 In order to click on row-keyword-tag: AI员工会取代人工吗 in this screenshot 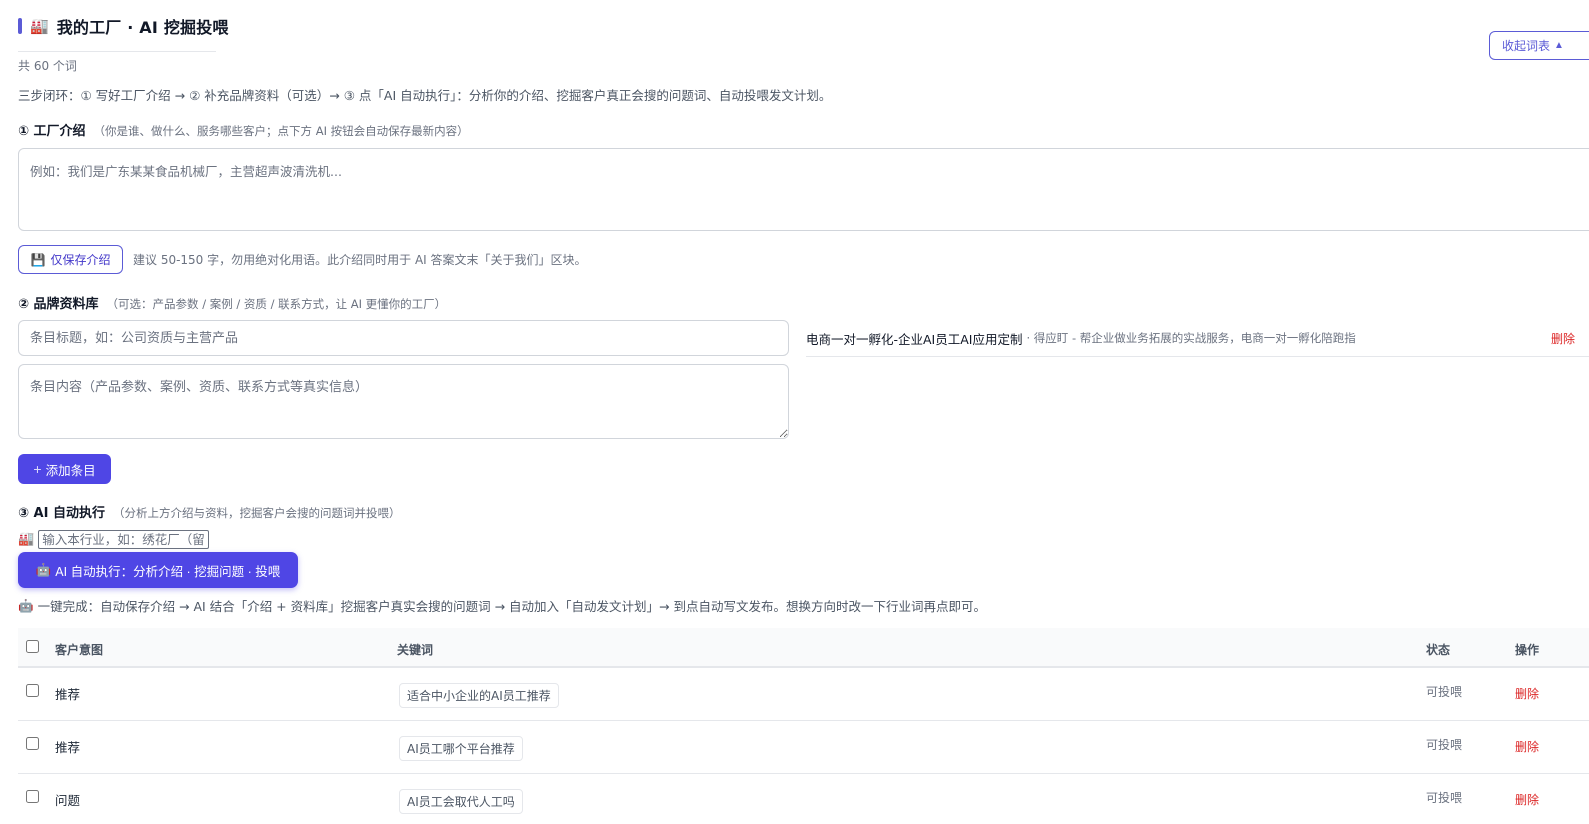, I will do `click(461, 801)`.